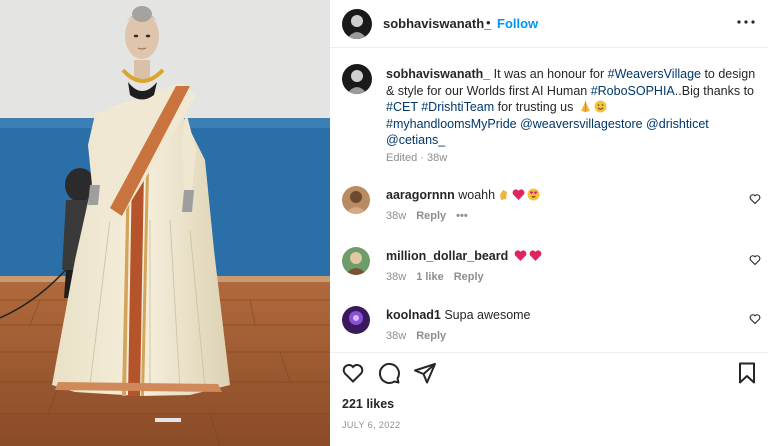  I want to click on heart-icon, so click(353, 373).